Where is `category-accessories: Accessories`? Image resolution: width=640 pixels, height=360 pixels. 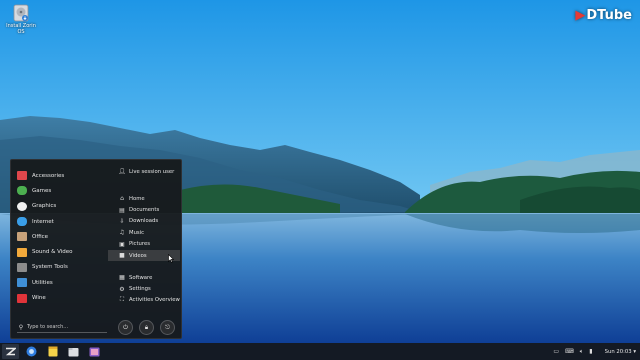 category-accessories: Accessories is located at coordinates (63, 175).